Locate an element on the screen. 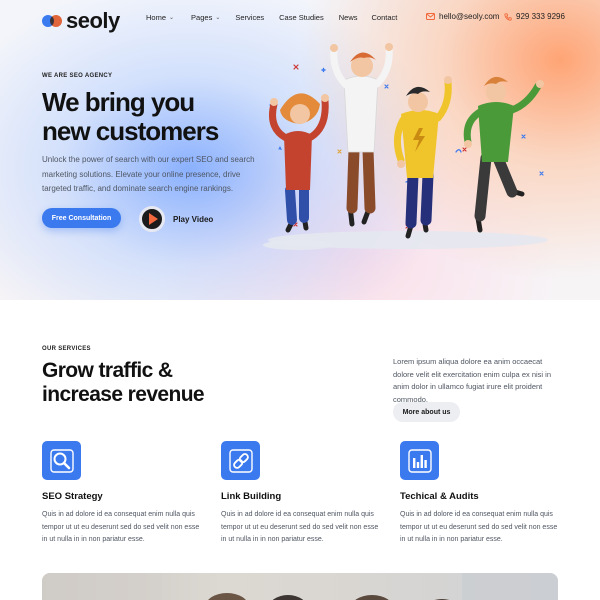 The image size is (600, 600). nav-item-label: Services is located at coordinates (250, 17).